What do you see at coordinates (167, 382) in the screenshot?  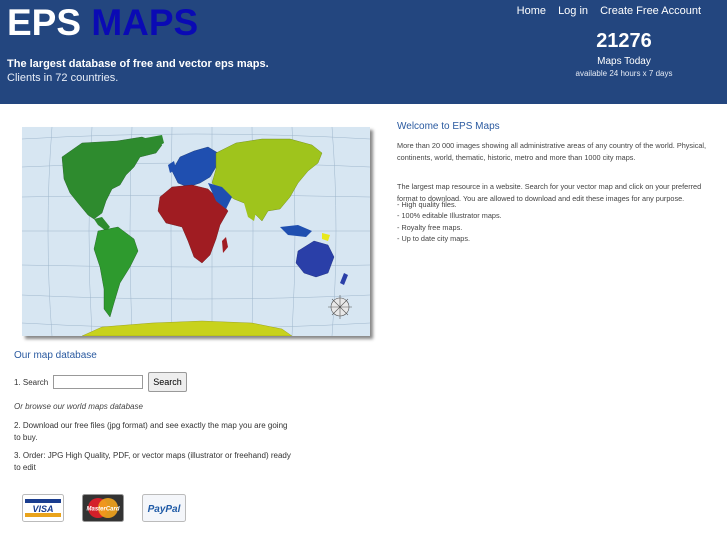 I see `search-button: Search` at bounding box center [167, 382].